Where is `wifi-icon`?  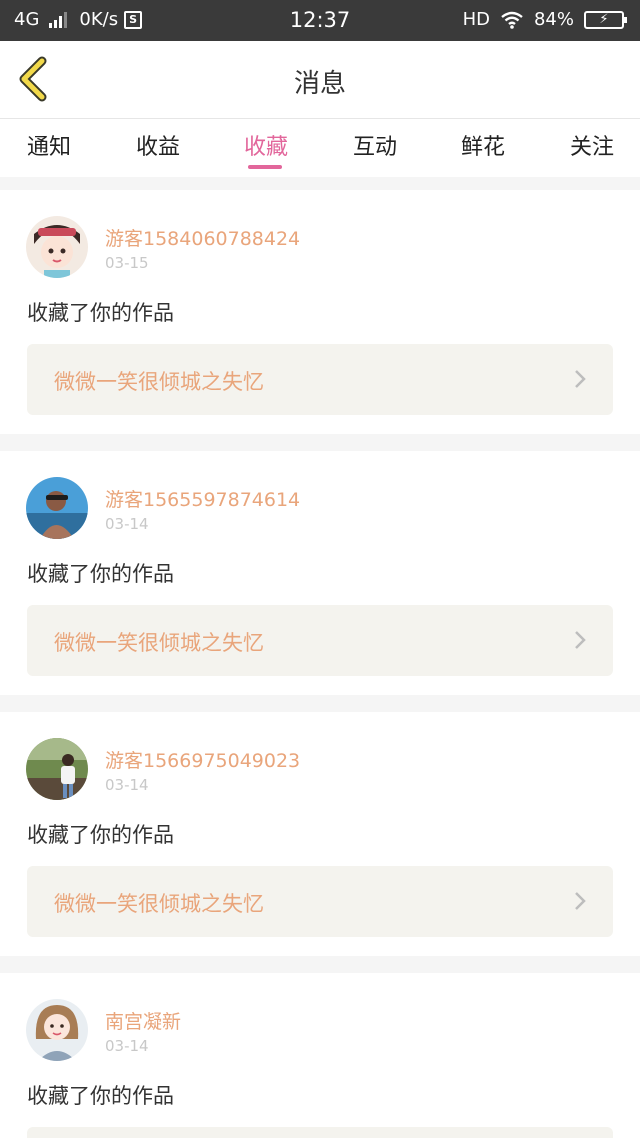
wifi-icon is located at coordinates (512, 20).